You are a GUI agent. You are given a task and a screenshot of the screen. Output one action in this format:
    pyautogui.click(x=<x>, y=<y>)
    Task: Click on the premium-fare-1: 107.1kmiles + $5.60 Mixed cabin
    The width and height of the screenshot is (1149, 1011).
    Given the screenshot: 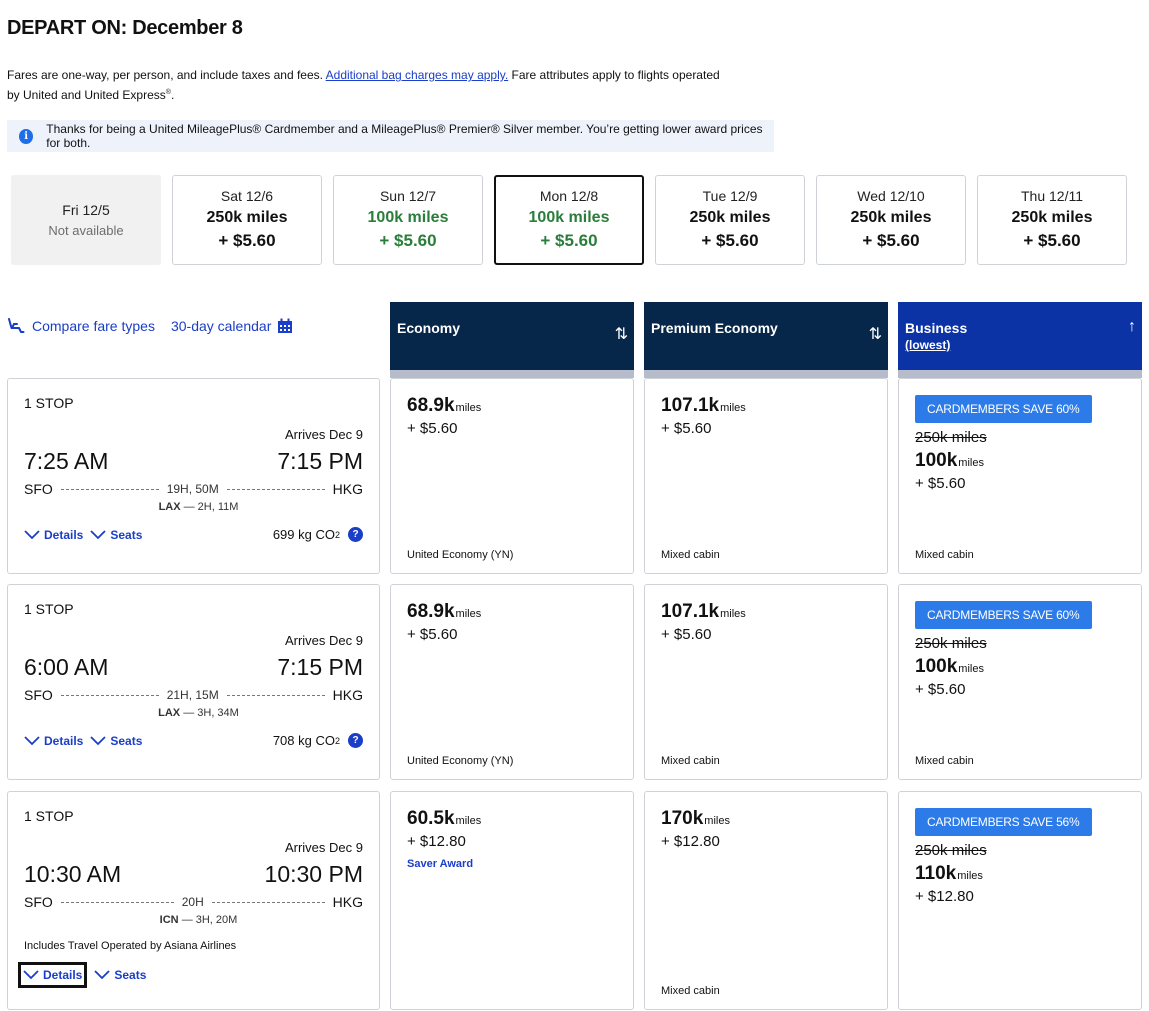 What is the action you would take?
    pyautogui.click(x=766, y=476)
    